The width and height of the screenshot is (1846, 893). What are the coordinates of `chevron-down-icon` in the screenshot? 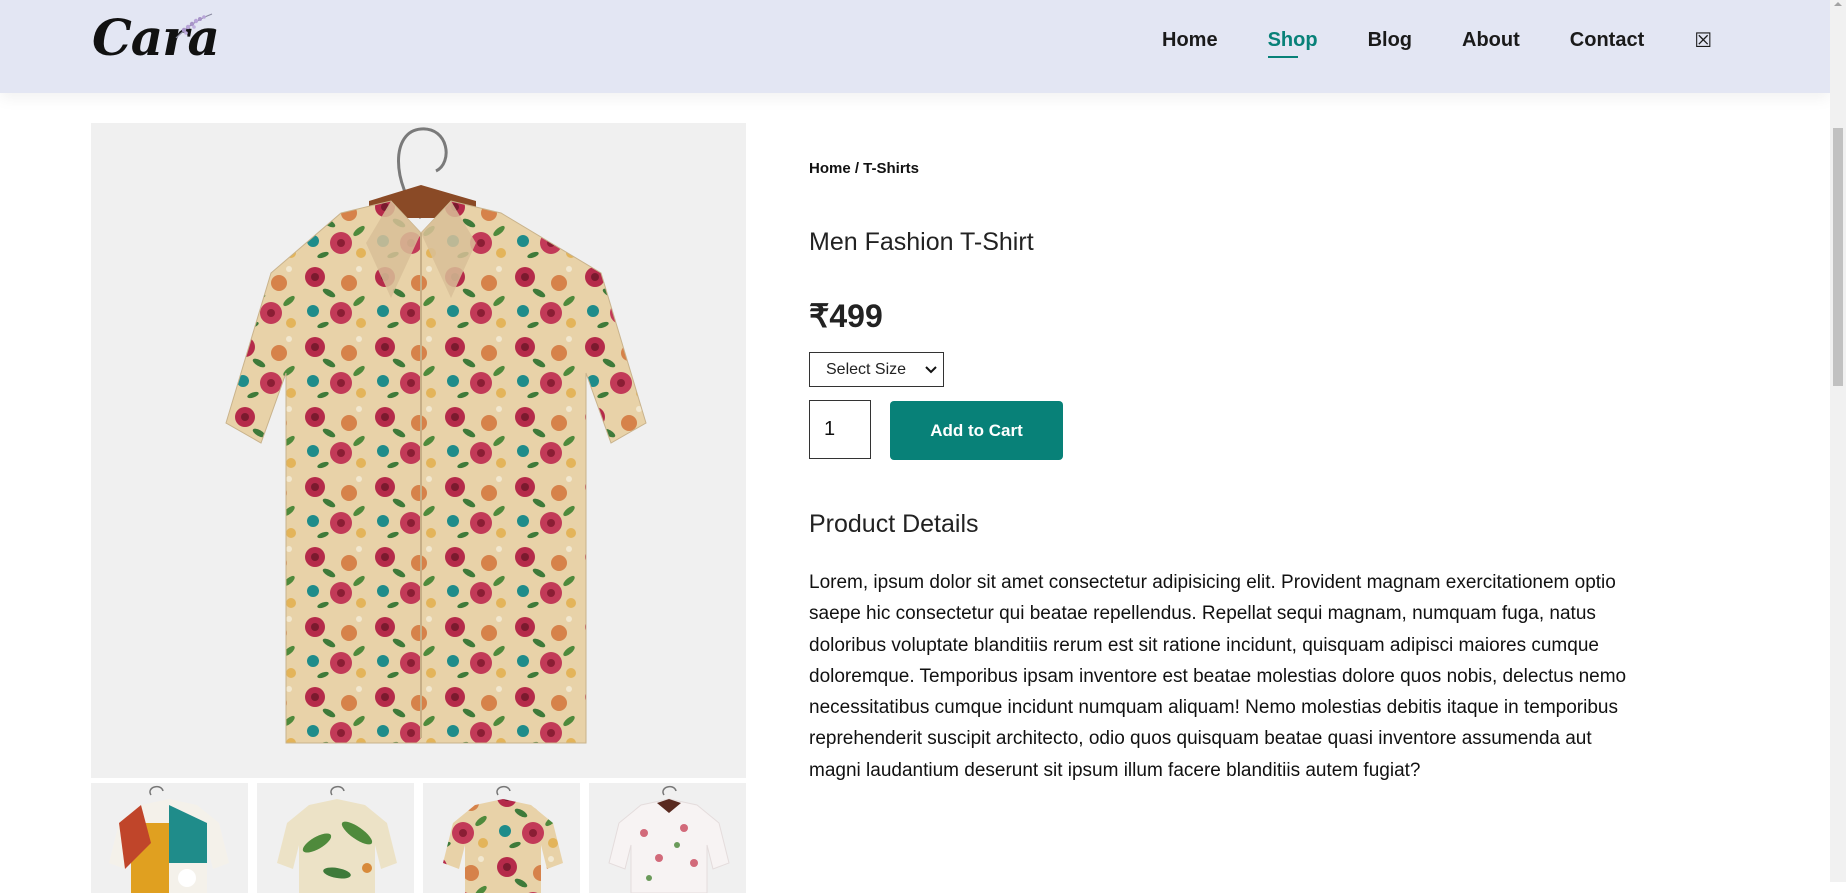 It's located at (931, 370).